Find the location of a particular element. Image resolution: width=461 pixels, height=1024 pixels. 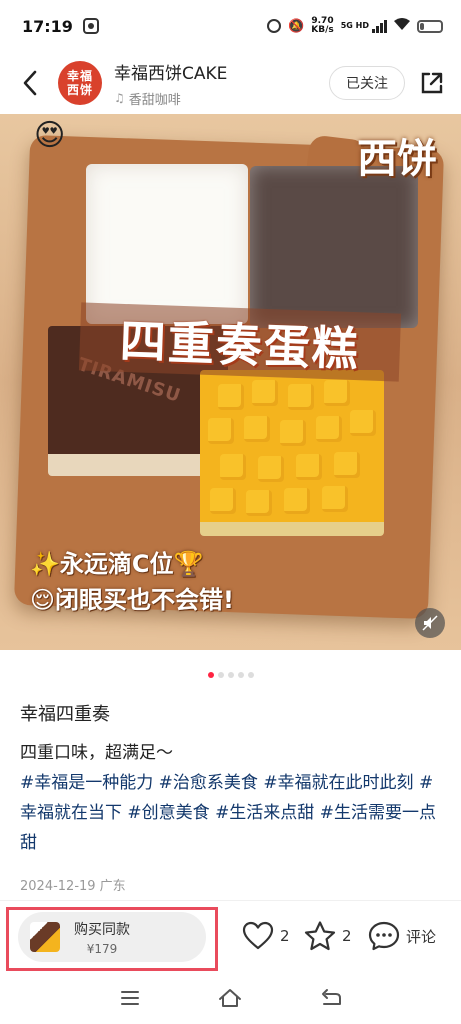

music-info: ♫ 香甜咖啡 is located at coordinates (170, 98).